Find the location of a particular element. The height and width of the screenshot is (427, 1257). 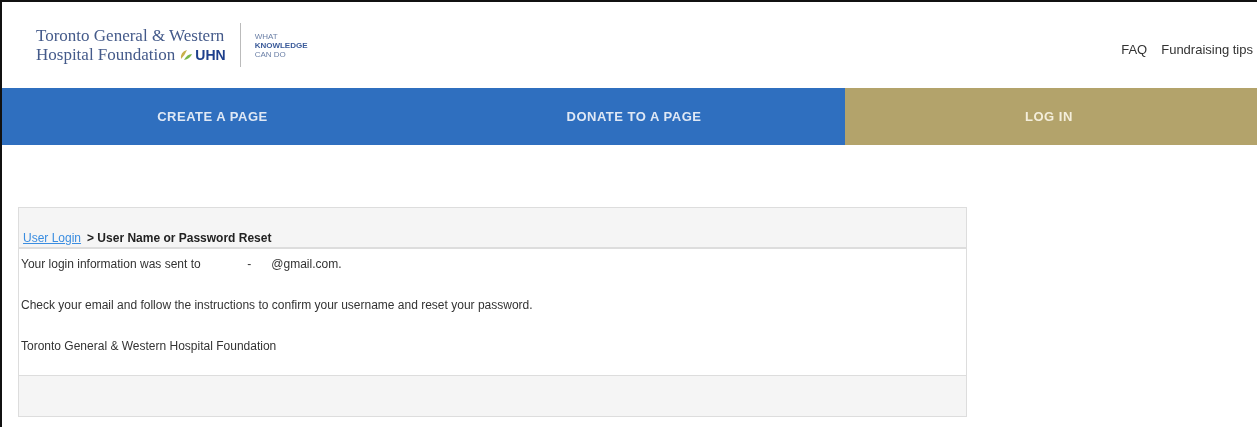

message-text: Check your email and follow the instructions to confirm your username and reset your password. is located at coordinates (277, 305).